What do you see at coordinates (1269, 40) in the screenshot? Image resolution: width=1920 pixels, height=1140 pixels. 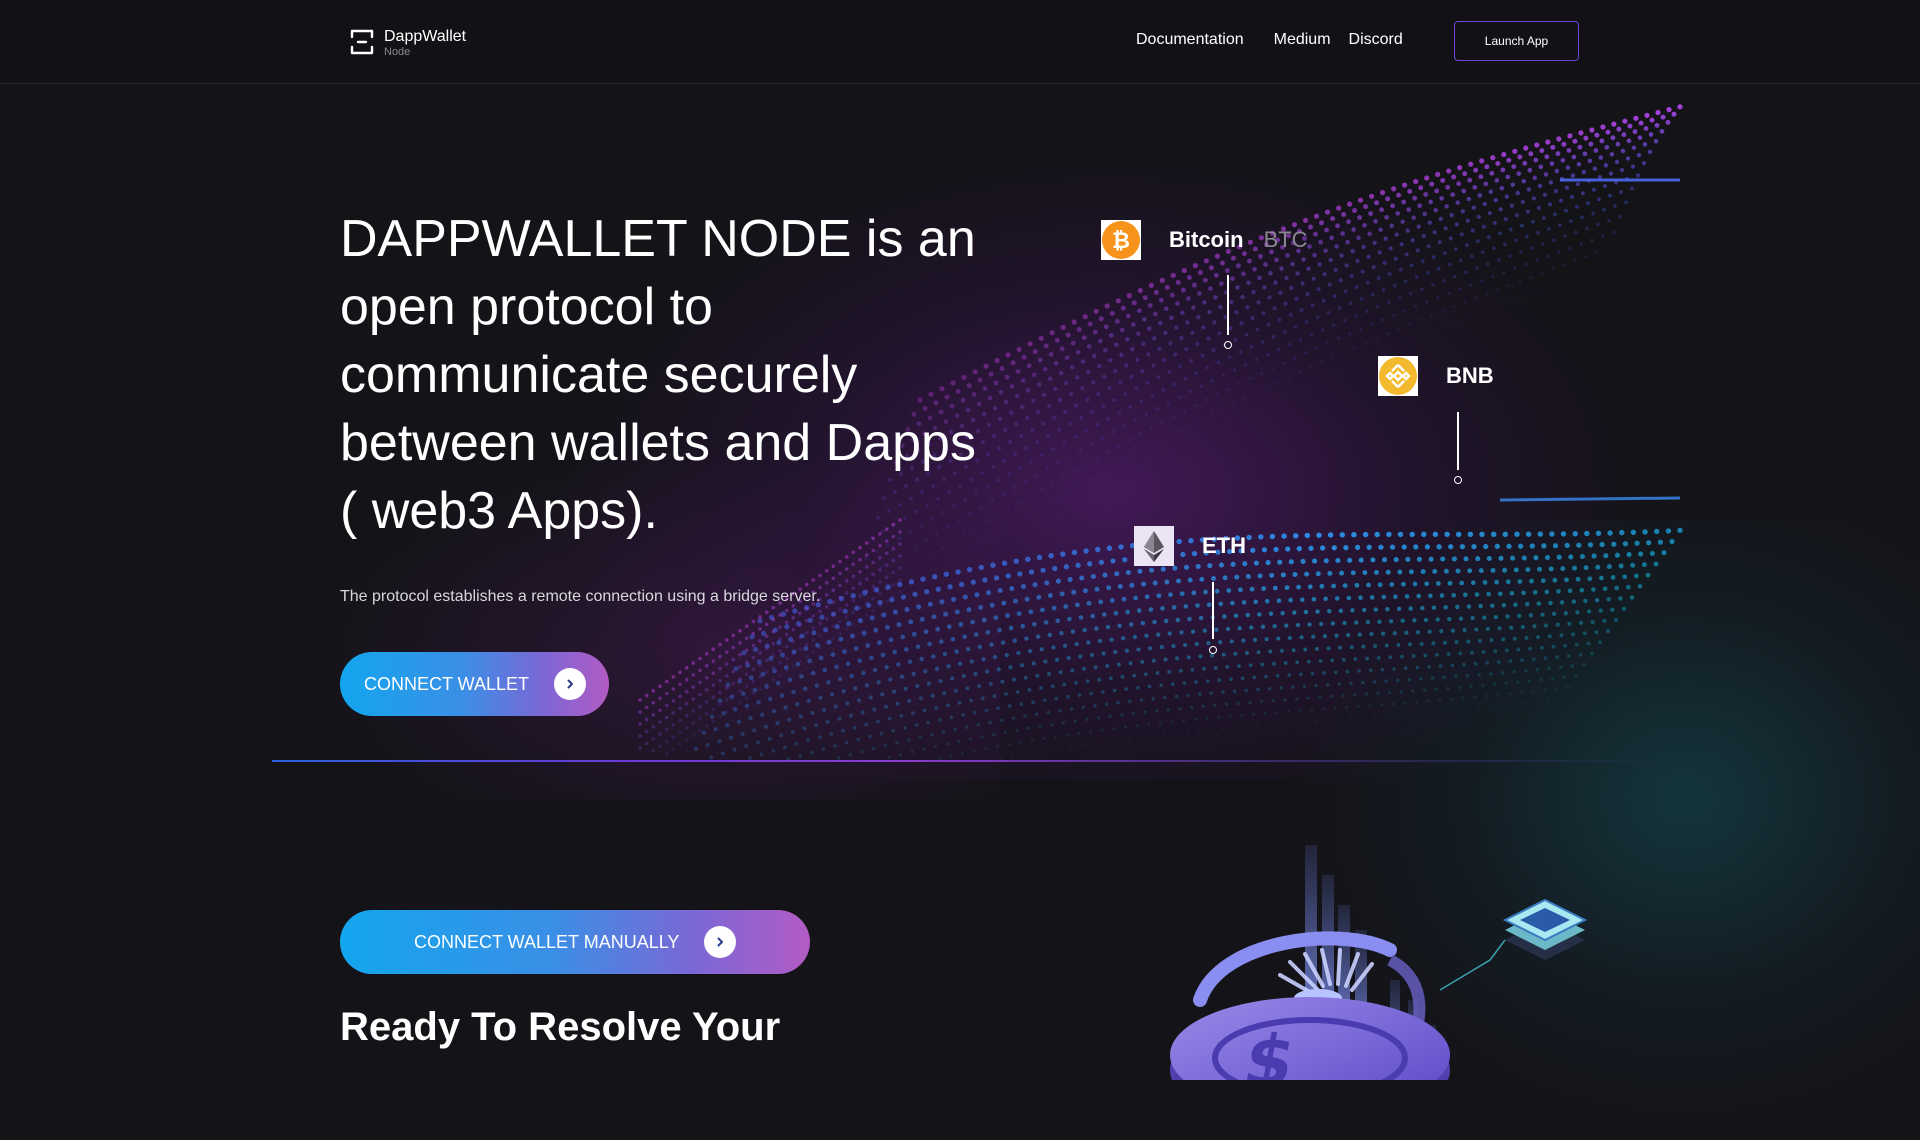 I see `main-nav: Documentation Medium Discord` at bounding box center [1269, 40].